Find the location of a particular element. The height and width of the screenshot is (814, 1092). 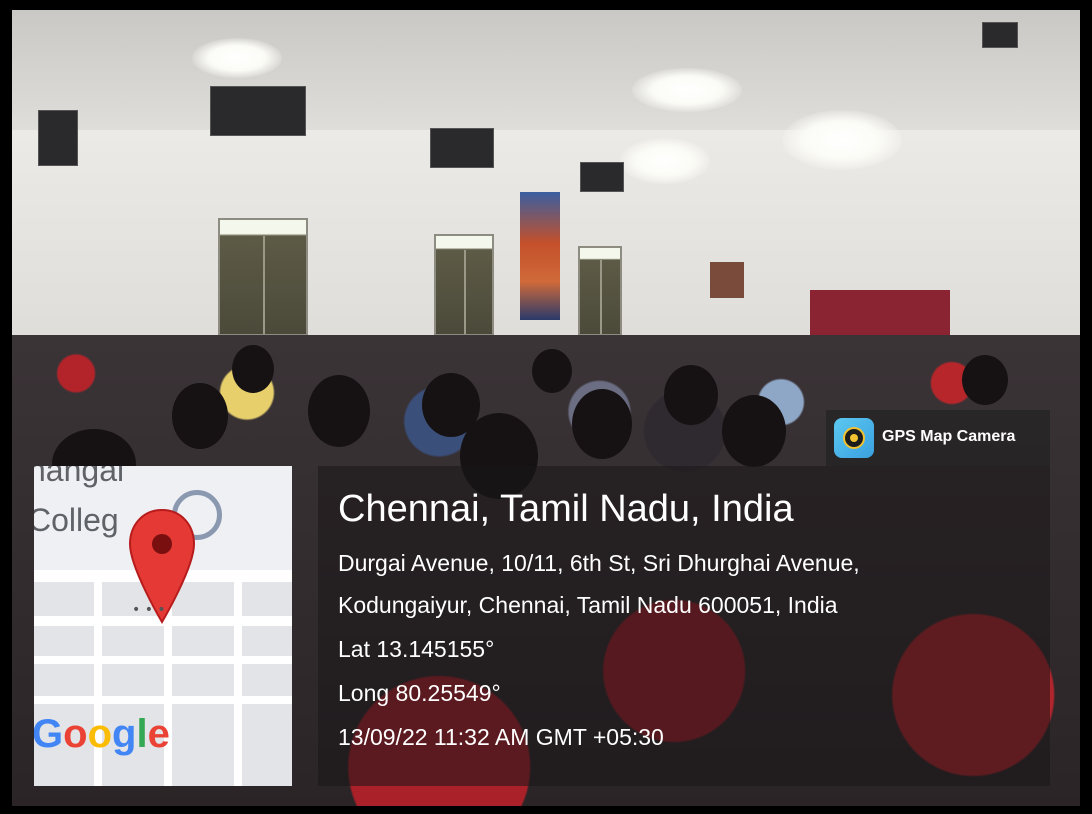

app-name: GPS Map Camera is located at coordinates (949, 436).